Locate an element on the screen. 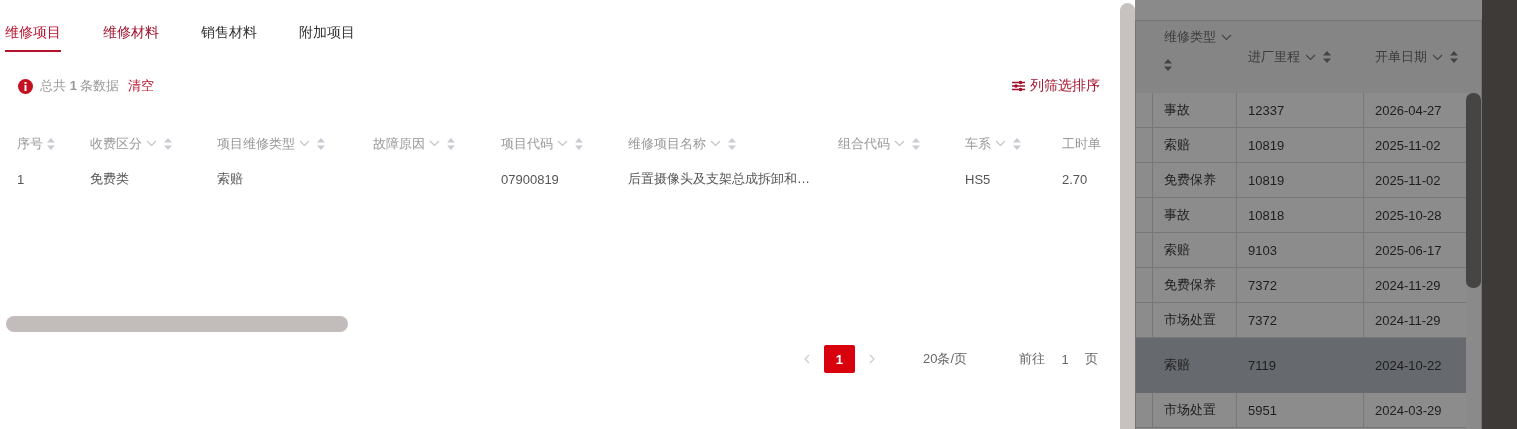  column-header: 收费区分 is located at coordinates (116, 143).